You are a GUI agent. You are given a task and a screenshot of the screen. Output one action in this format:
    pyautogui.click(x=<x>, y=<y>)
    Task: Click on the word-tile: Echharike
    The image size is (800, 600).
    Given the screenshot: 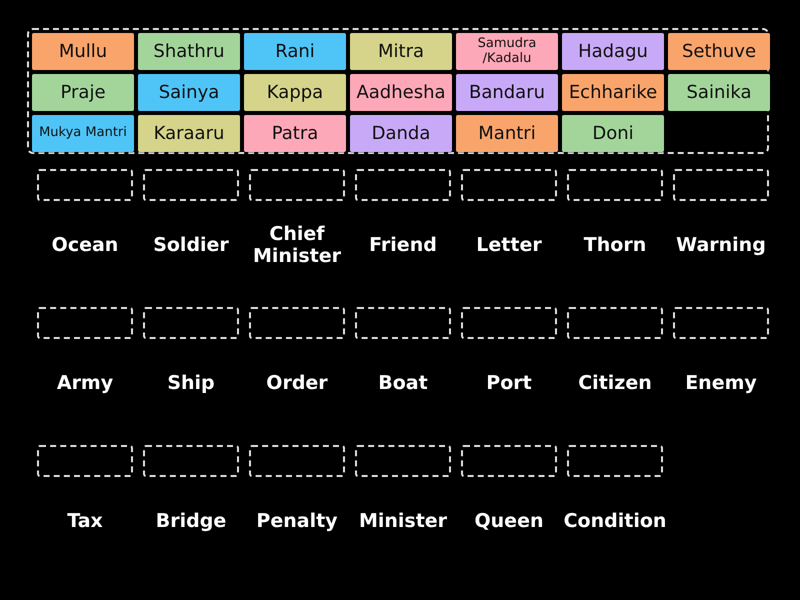 What is the action you would take?
    pyautogui.click(x=613, y=92)
    